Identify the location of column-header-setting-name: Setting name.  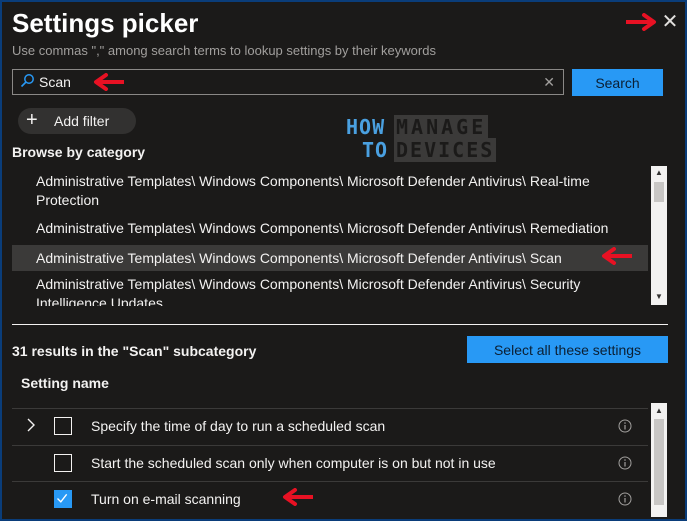
(65, 383).